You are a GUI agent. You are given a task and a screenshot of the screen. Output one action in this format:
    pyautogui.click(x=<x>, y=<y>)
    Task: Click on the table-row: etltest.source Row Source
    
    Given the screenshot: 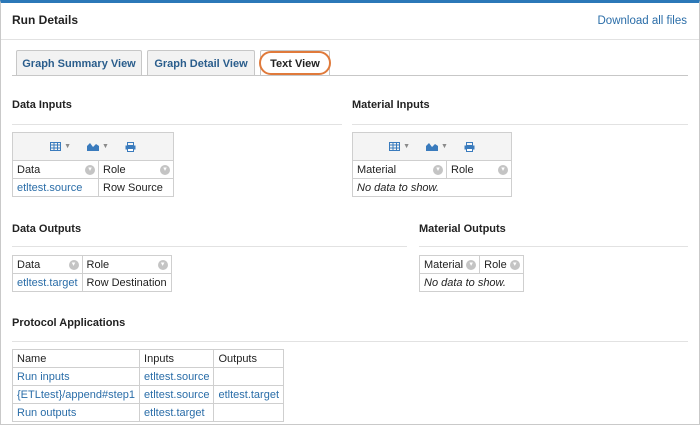 What is the action you would take?
    pyautogui.click(x=93, y=187)
    